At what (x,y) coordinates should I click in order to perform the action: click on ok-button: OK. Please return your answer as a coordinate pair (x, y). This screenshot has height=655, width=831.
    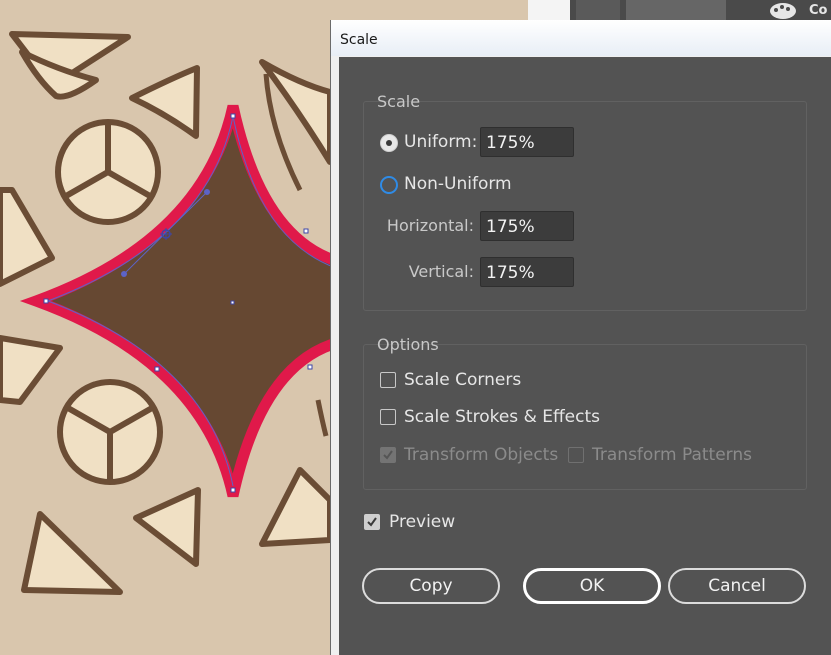
    Looking at the image, I should click on (592, 586).